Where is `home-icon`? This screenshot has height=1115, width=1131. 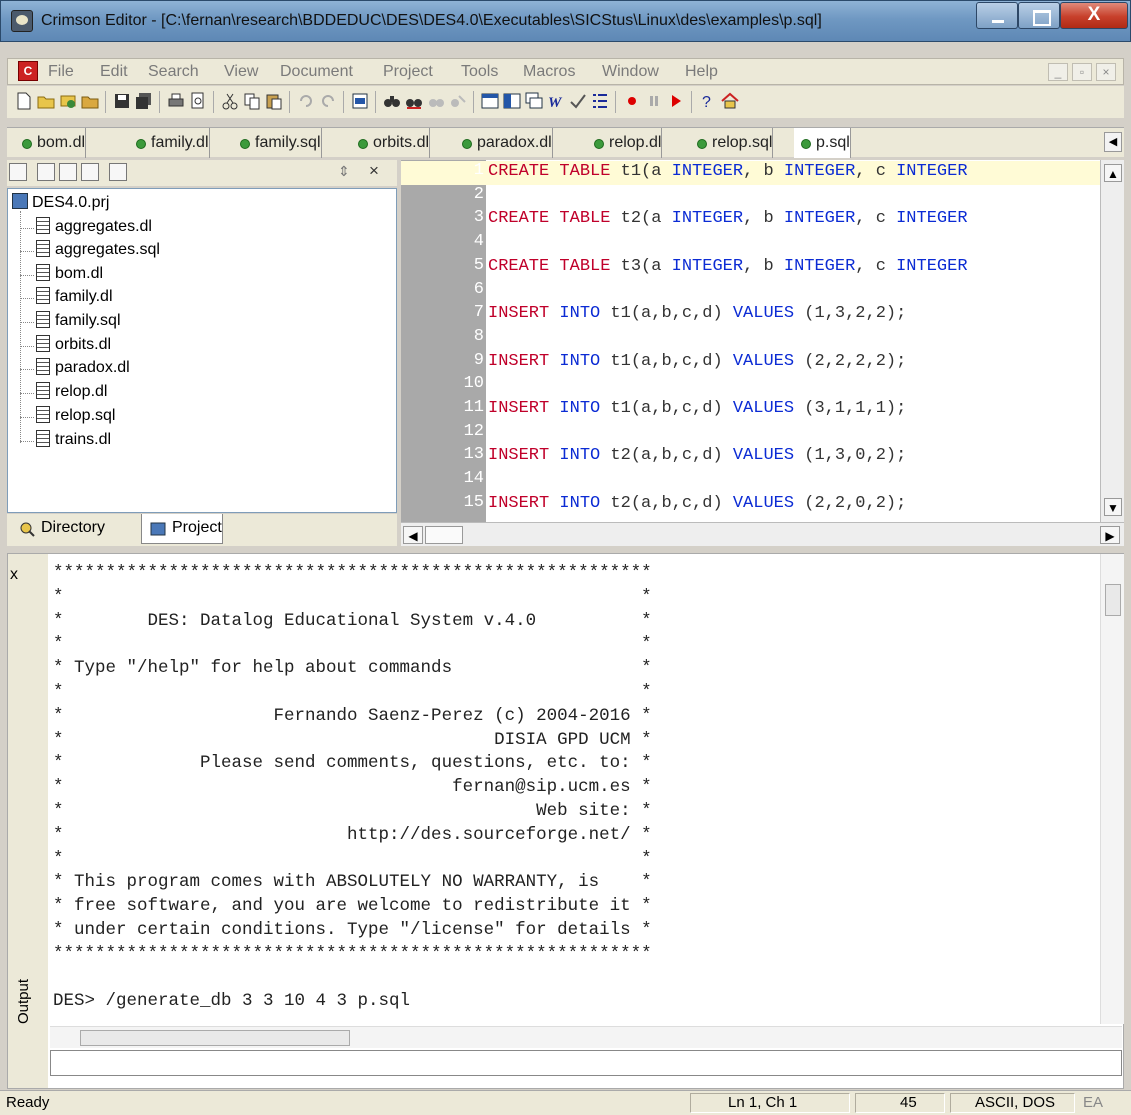 home-icon is located at coordinates (730, 101).